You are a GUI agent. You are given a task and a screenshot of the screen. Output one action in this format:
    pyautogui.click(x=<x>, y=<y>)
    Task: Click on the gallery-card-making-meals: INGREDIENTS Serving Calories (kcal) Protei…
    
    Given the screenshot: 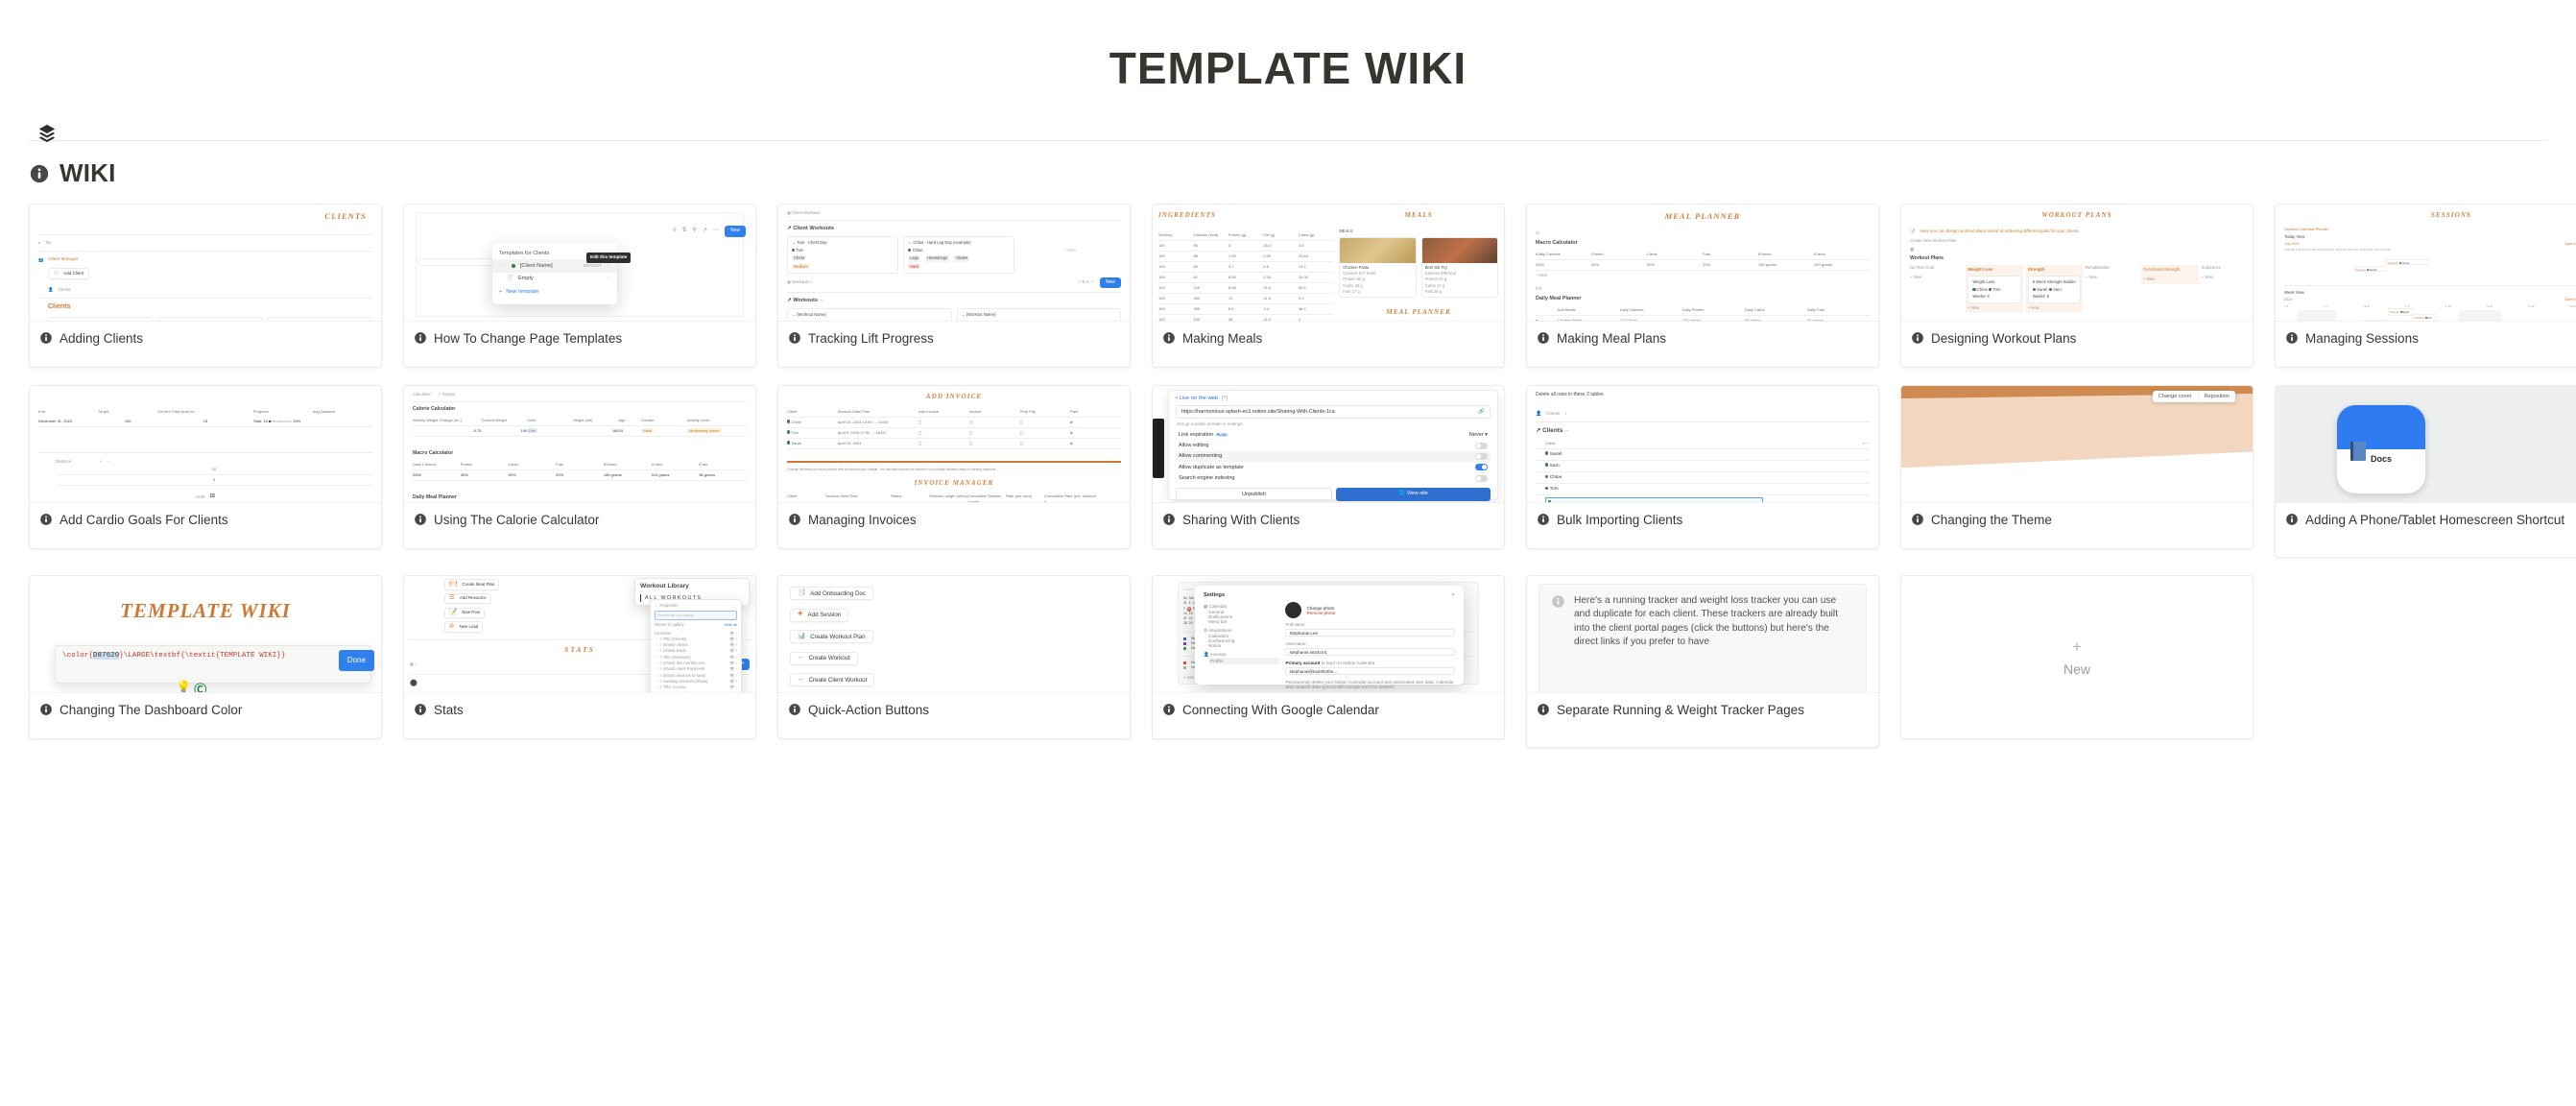 What is the action you would take?
    pyautogui.click(x=1328, y=286)
    